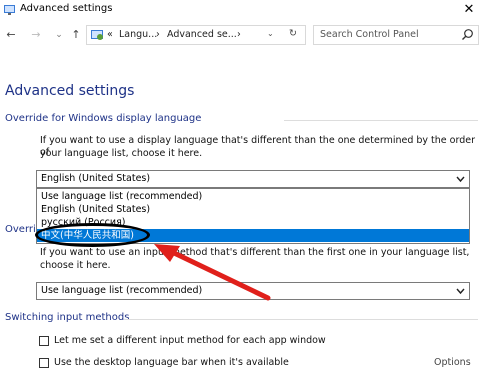 Image resolution: width=483 pixels, height=371 pixels. I want to click on close-button: ✕, so click(469, 10).